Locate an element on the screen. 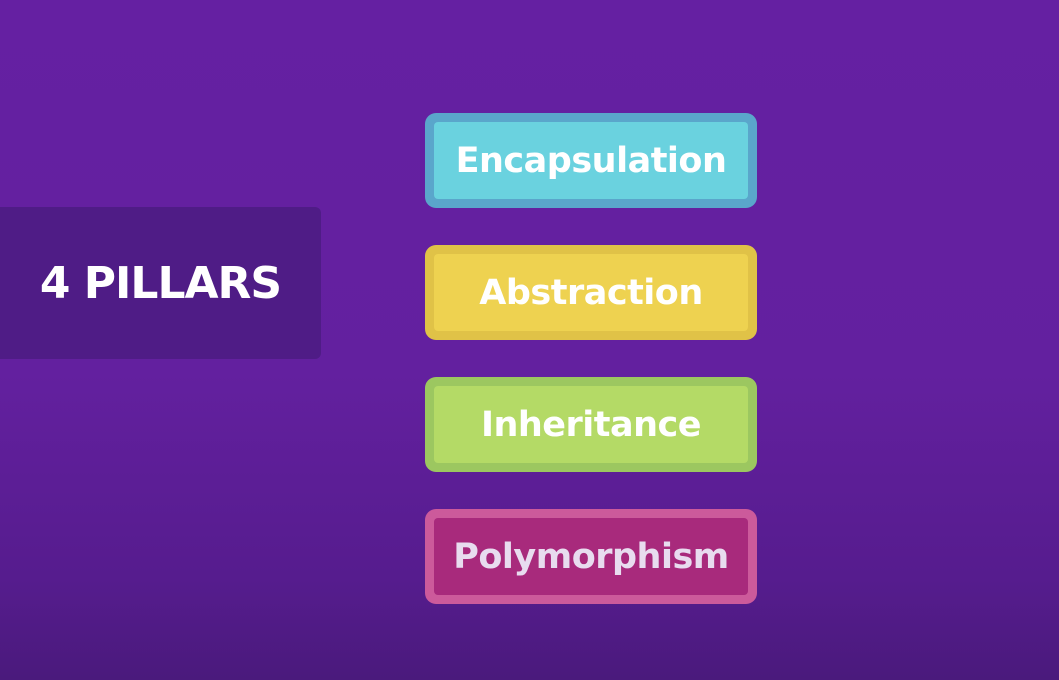 The width and height of the screenshot is (1059, 680). title-text: 4 PILLARS is located at coordinates (160, 283).